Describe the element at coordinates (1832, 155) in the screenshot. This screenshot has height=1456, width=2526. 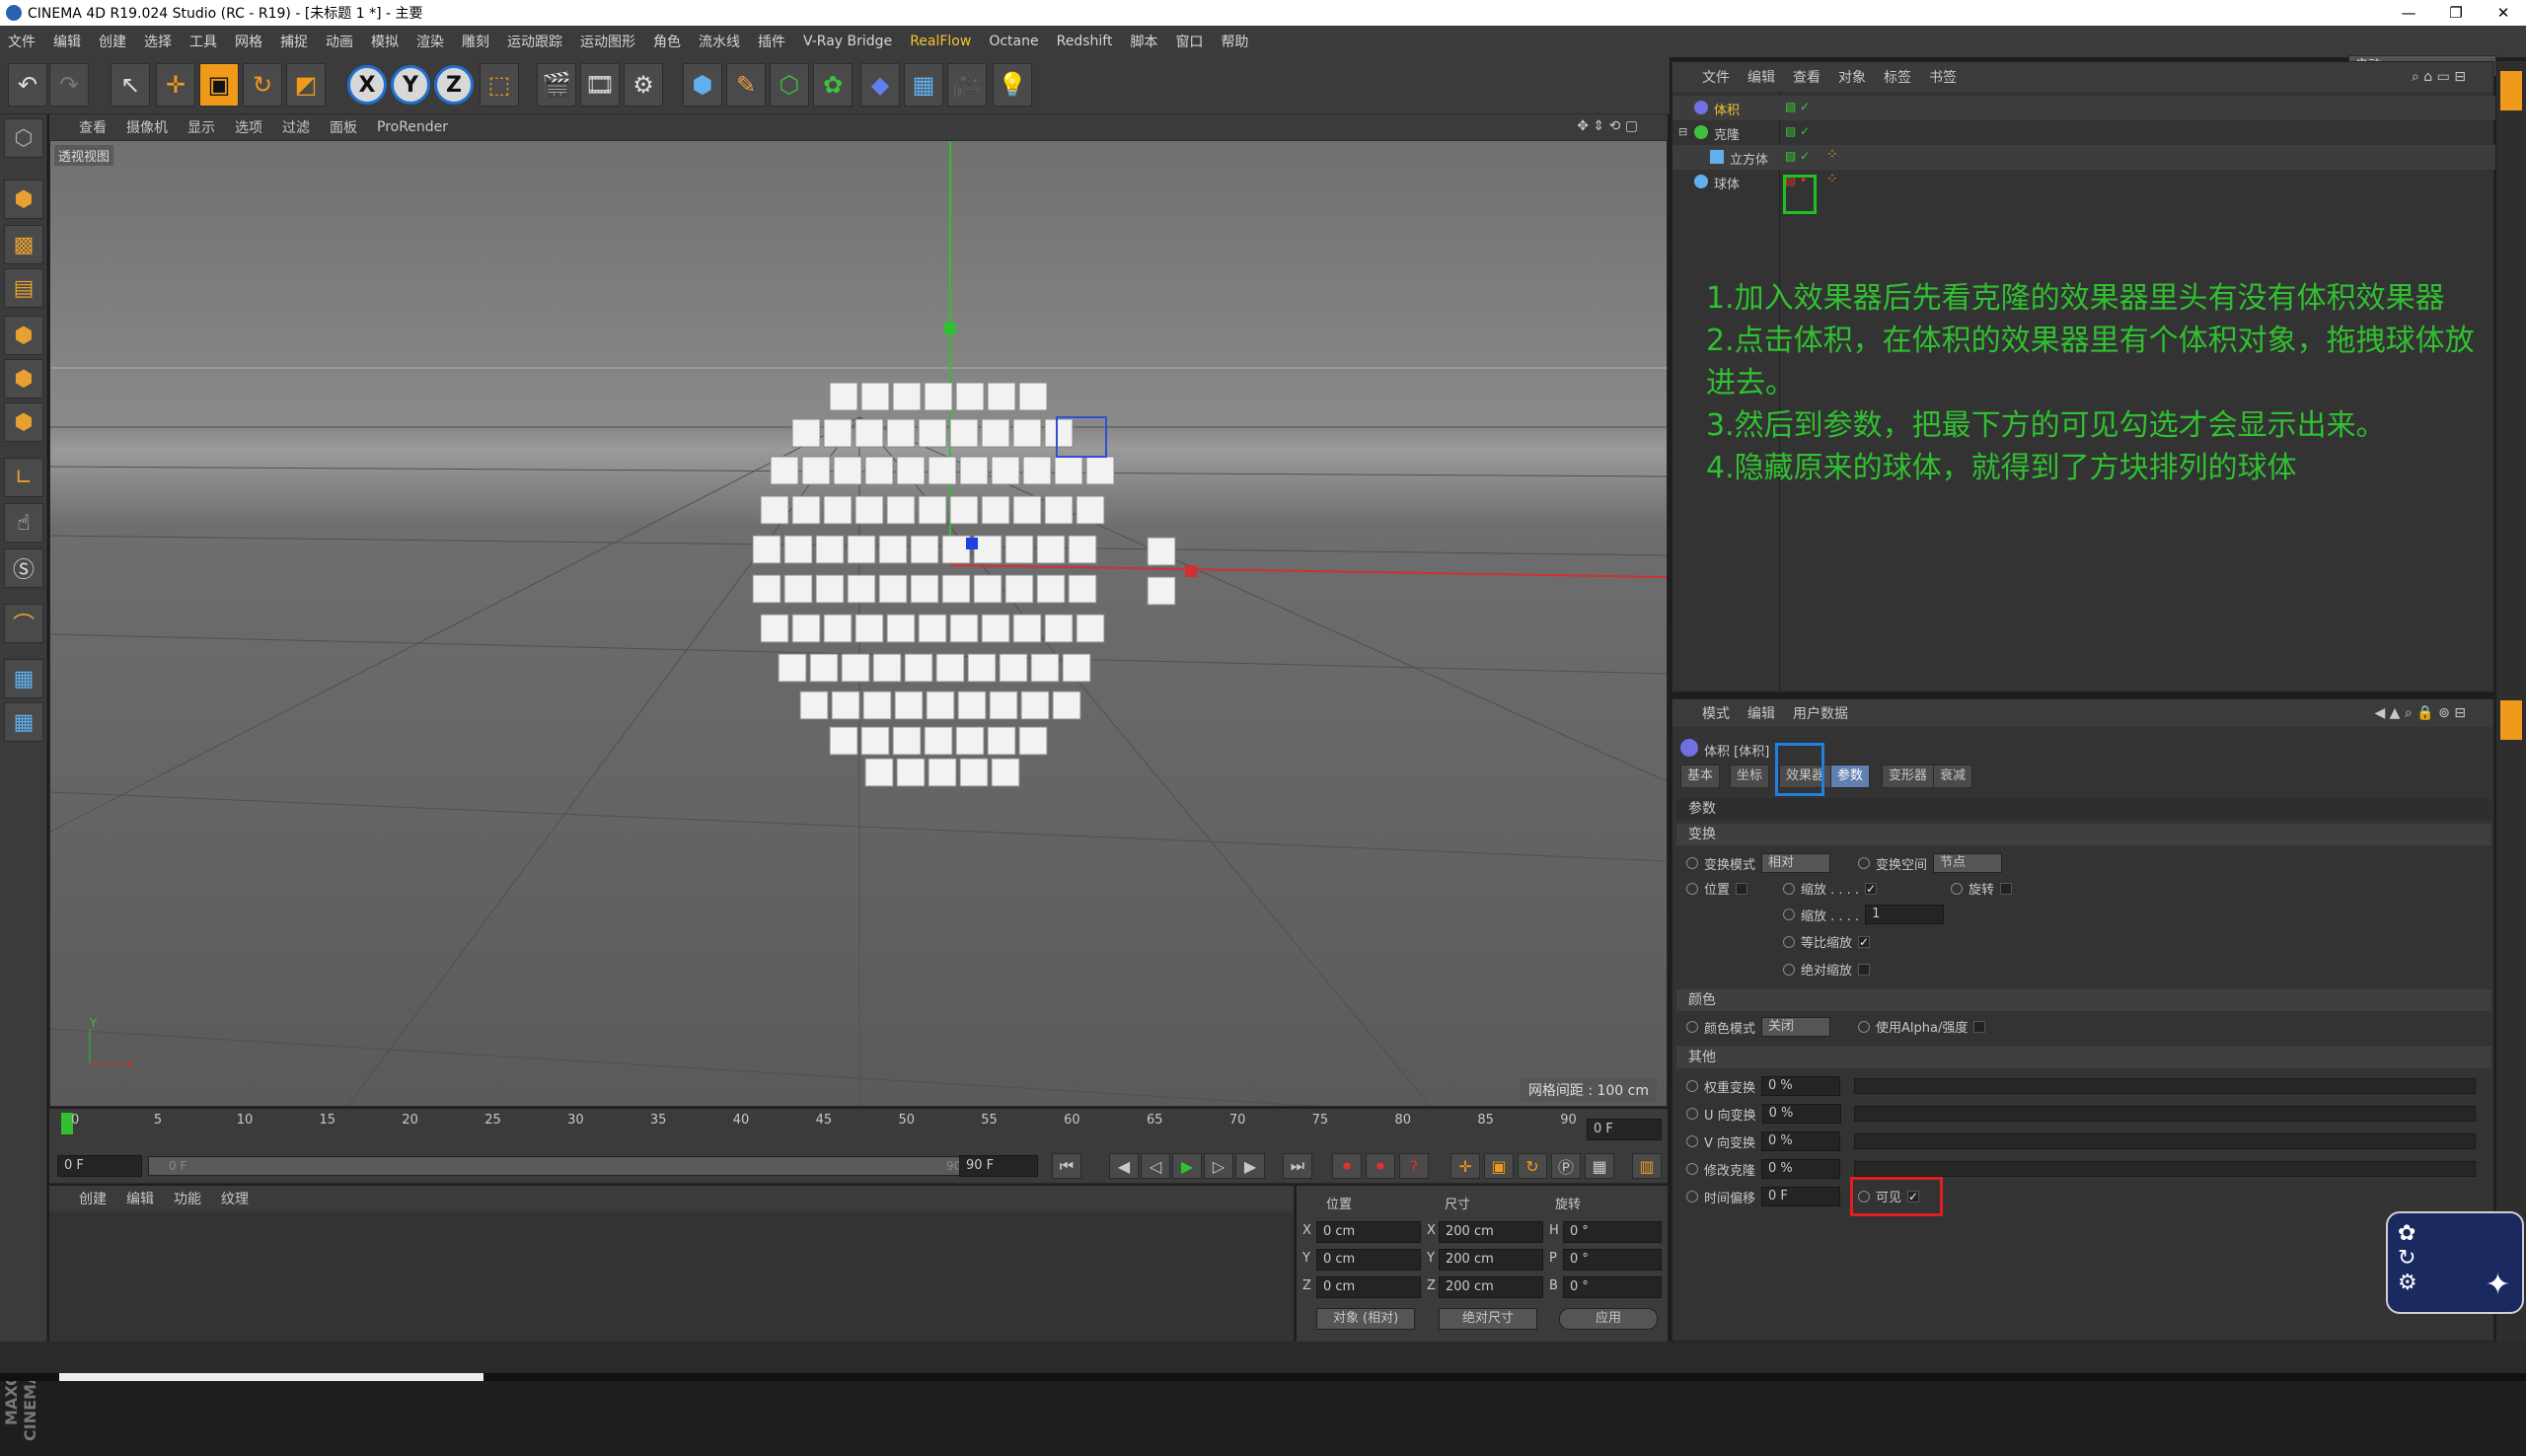
I see `phong-tag-icon: ⁘` at that location.